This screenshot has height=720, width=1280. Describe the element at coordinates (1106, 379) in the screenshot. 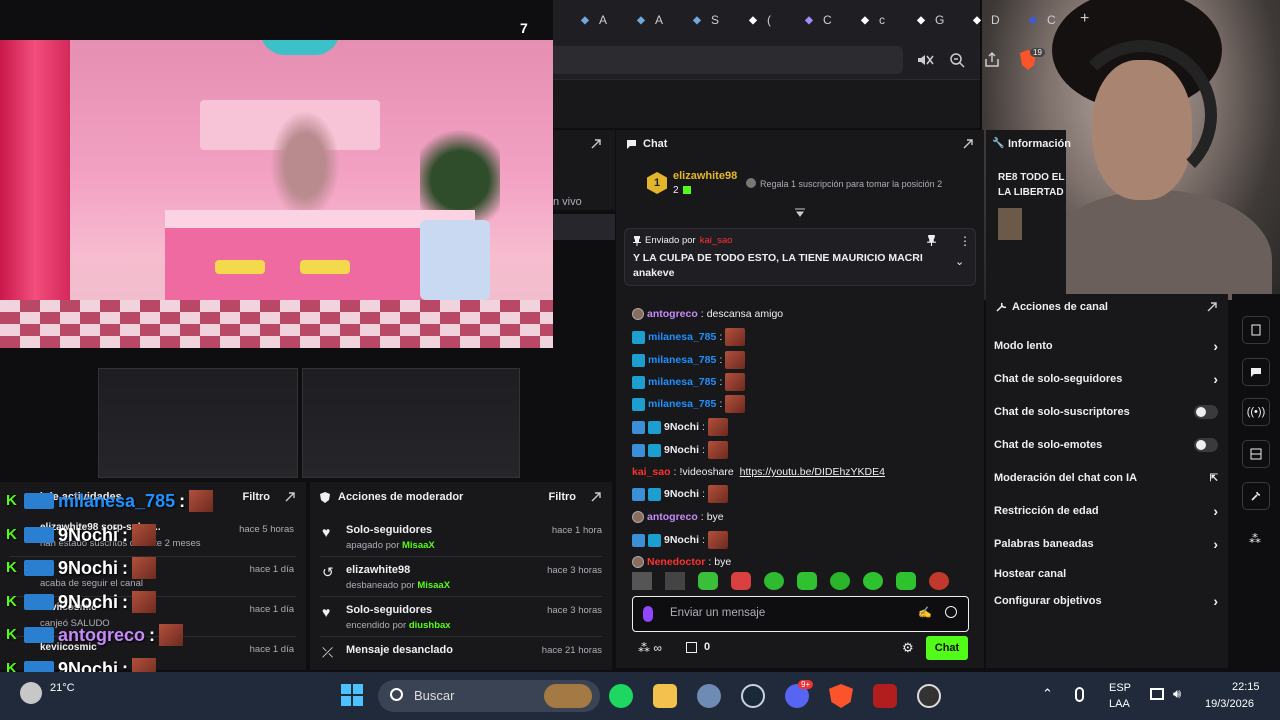

I see `channel-action-row: Chat de solo-seguidores ›` at that location.